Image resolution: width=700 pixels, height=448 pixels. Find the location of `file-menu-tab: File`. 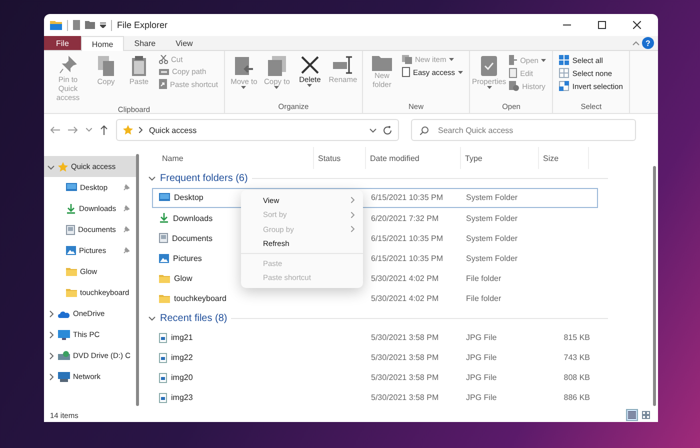

file-menu-tab: File is located at coordinates (62, 43).